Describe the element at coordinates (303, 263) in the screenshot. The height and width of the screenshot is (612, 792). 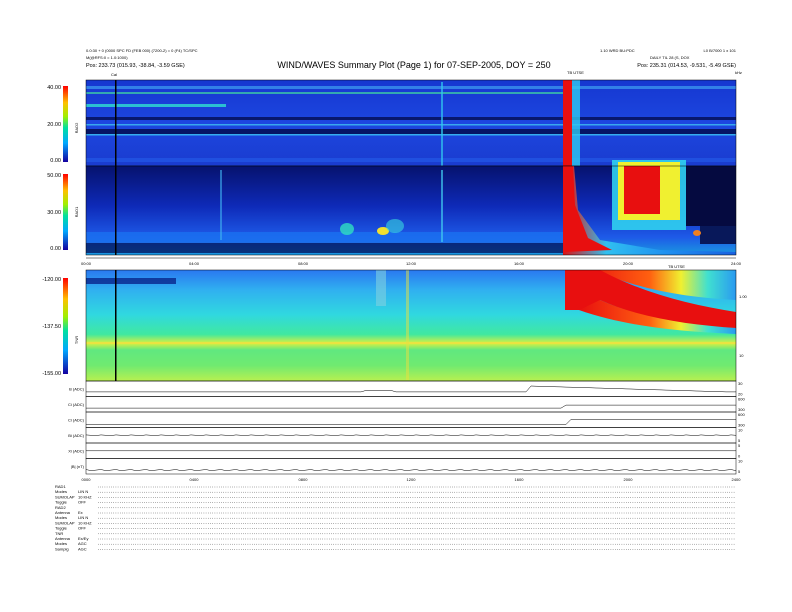
I see `xtick-2: 08:00` at that location.